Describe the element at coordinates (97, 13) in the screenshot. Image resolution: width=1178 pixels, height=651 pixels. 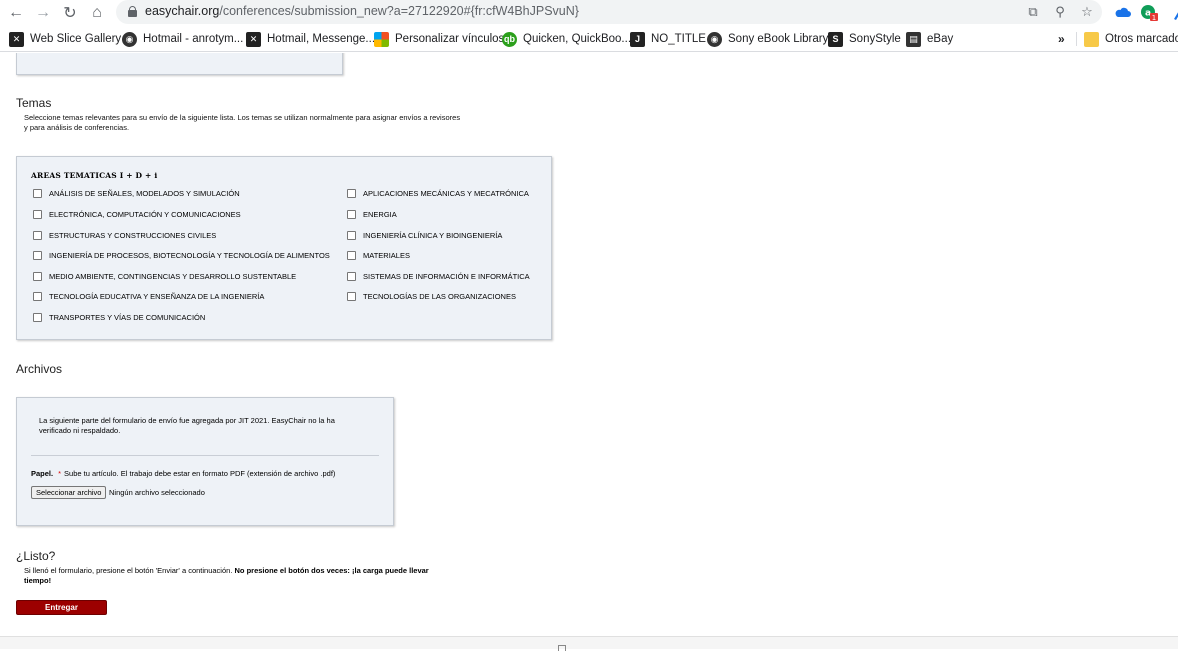
I see `home-icon: ⌂` at that location.